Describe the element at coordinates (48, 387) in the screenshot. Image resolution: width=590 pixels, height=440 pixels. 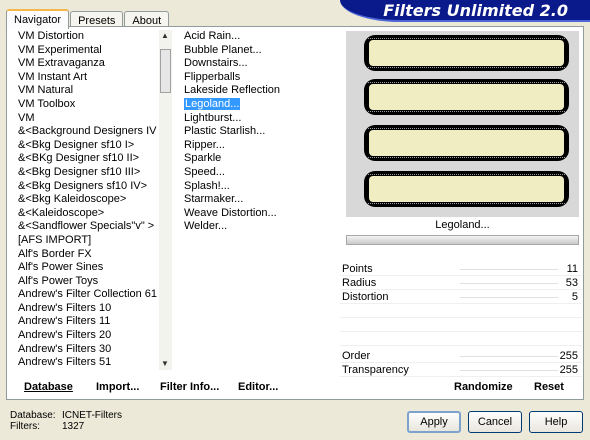
I see `database-button: Database` at that location.